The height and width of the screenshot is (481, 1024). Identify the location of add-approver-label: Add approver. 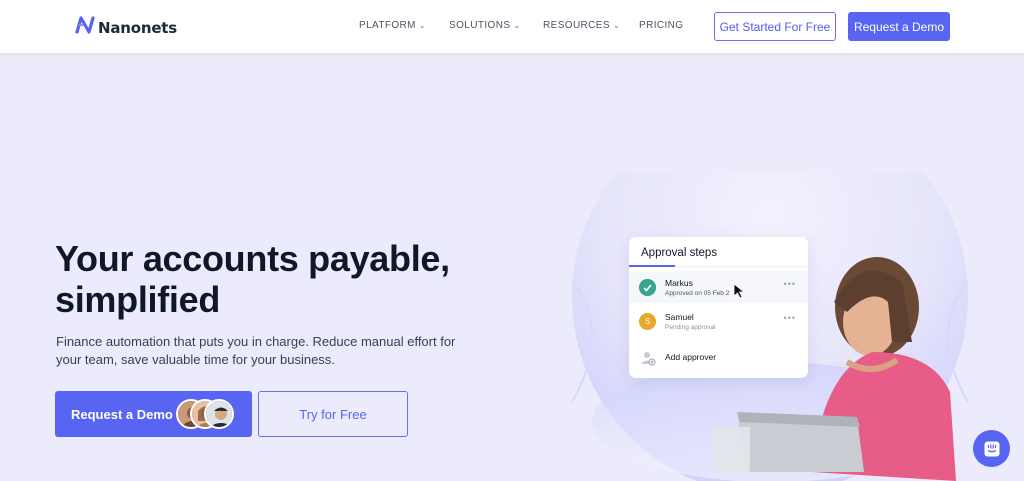
(691, 357).